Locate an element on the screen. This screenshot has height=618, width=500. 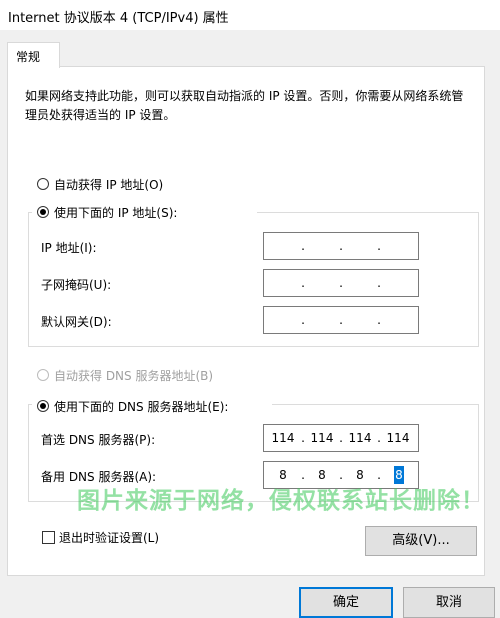
tab-general: 常规 is located at coordinates (33, 55).